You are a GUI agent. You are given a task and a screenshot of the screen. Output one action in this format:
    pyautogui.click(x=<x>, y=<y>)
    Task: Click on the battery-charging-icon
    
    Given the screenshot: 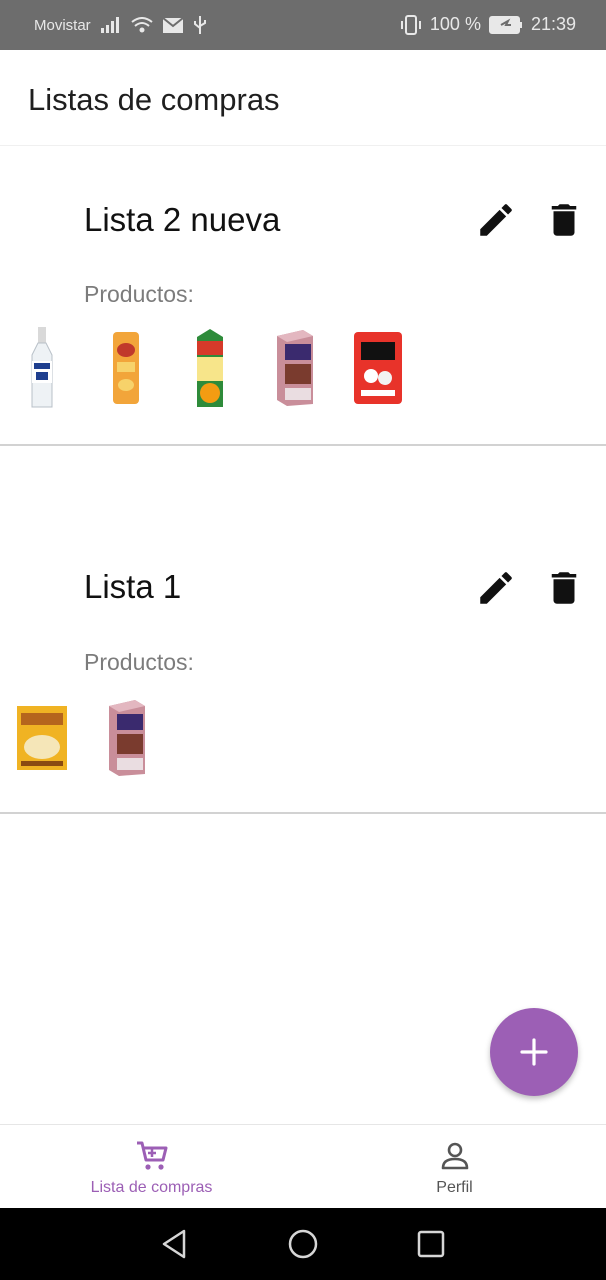 What is the action you would take?
    pyautogui.click(x=505, y=24)
    